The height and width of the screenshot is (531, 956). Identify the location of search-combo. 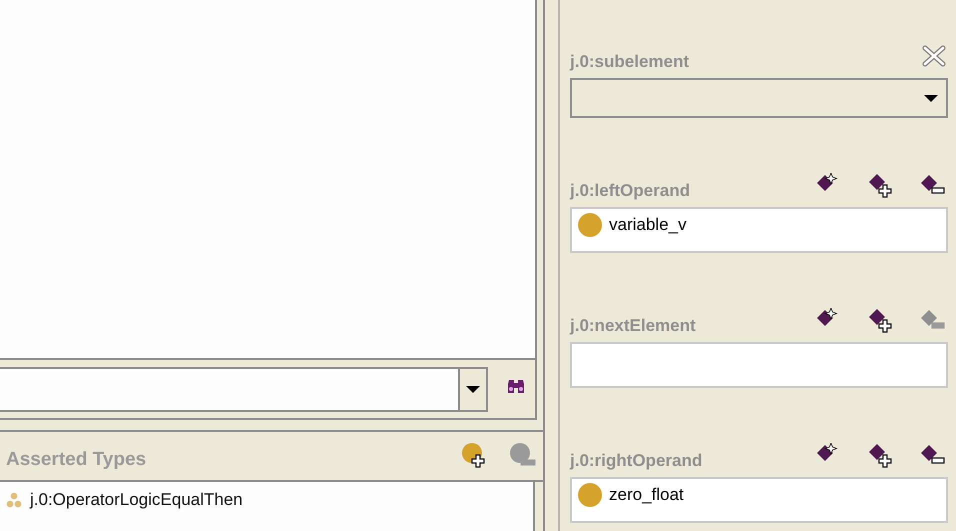
(244, 389).